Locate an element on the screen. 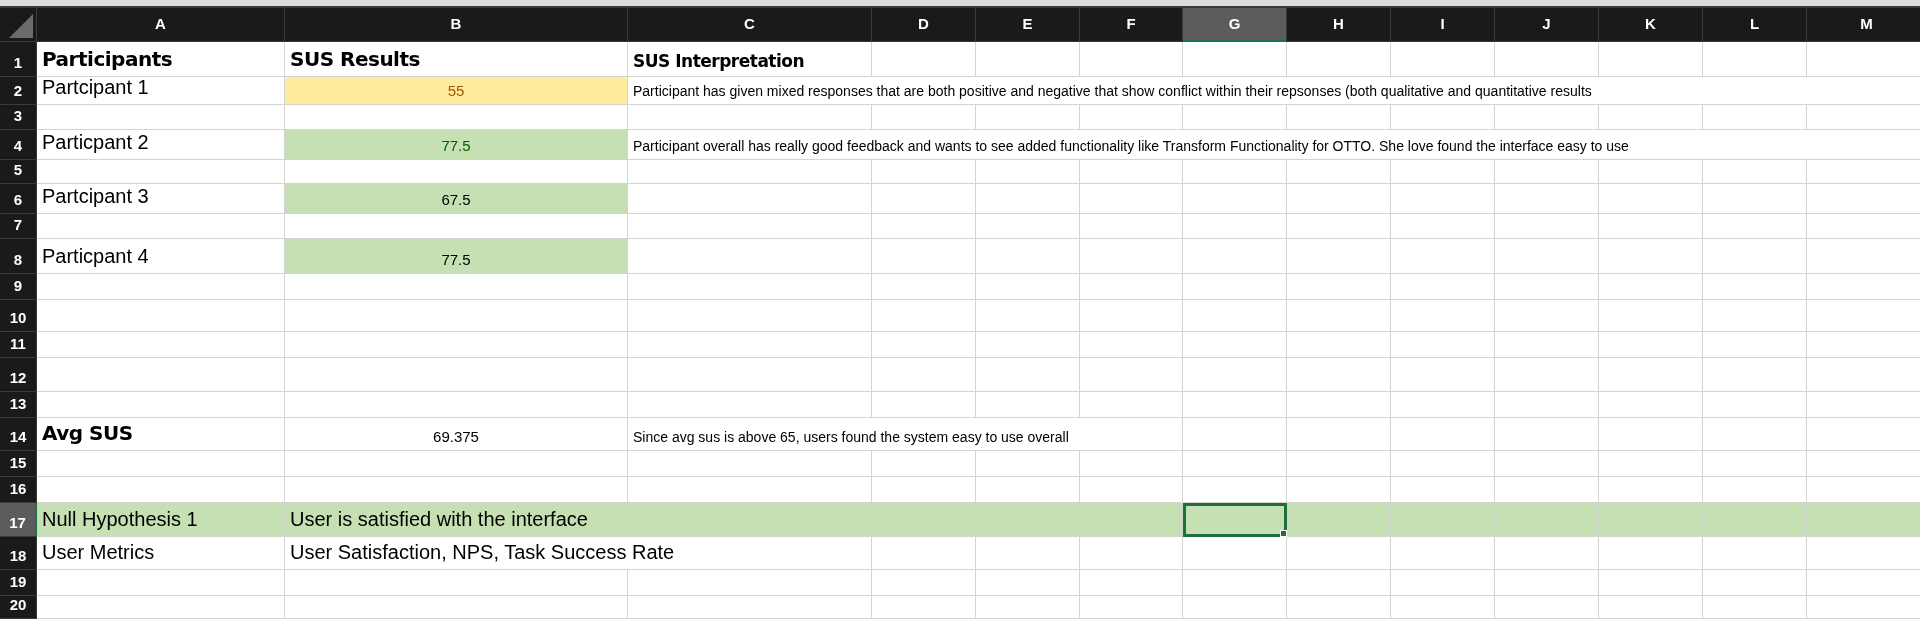 The height and width of the screenshot is (619, 1920). row-header: 5 is located at coordinates (18, 172).